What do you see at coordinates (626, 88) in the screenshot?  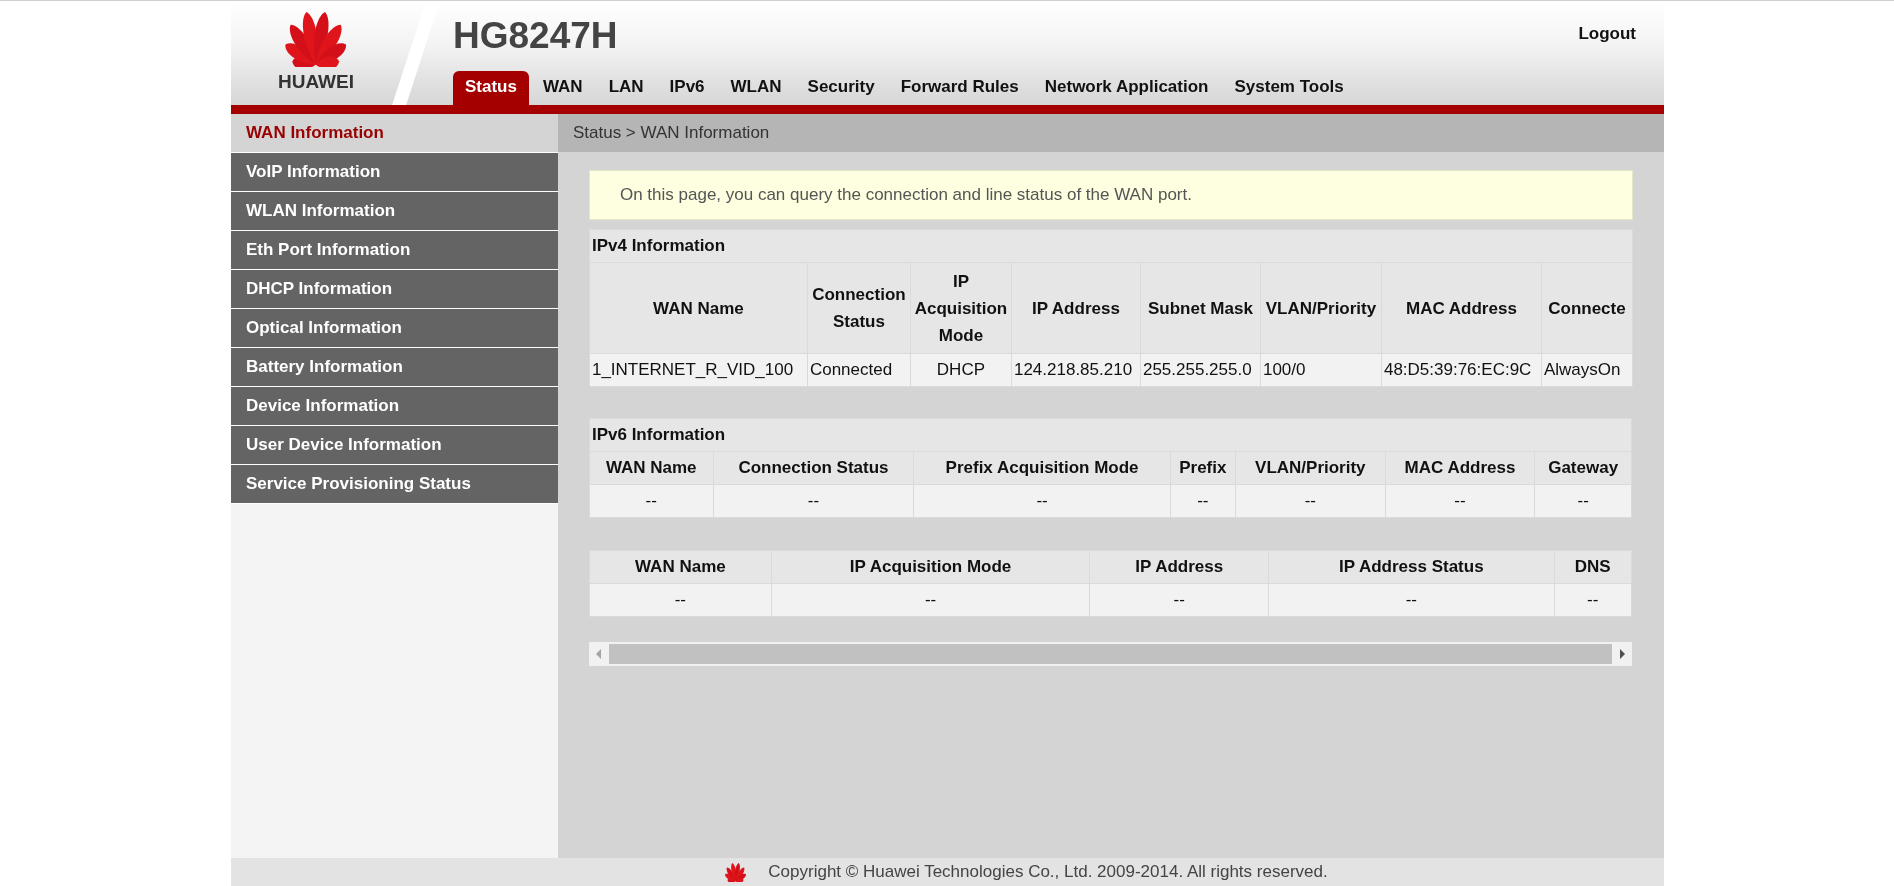 I see `nav-tab: LAN` at bounding box center [626, 88].